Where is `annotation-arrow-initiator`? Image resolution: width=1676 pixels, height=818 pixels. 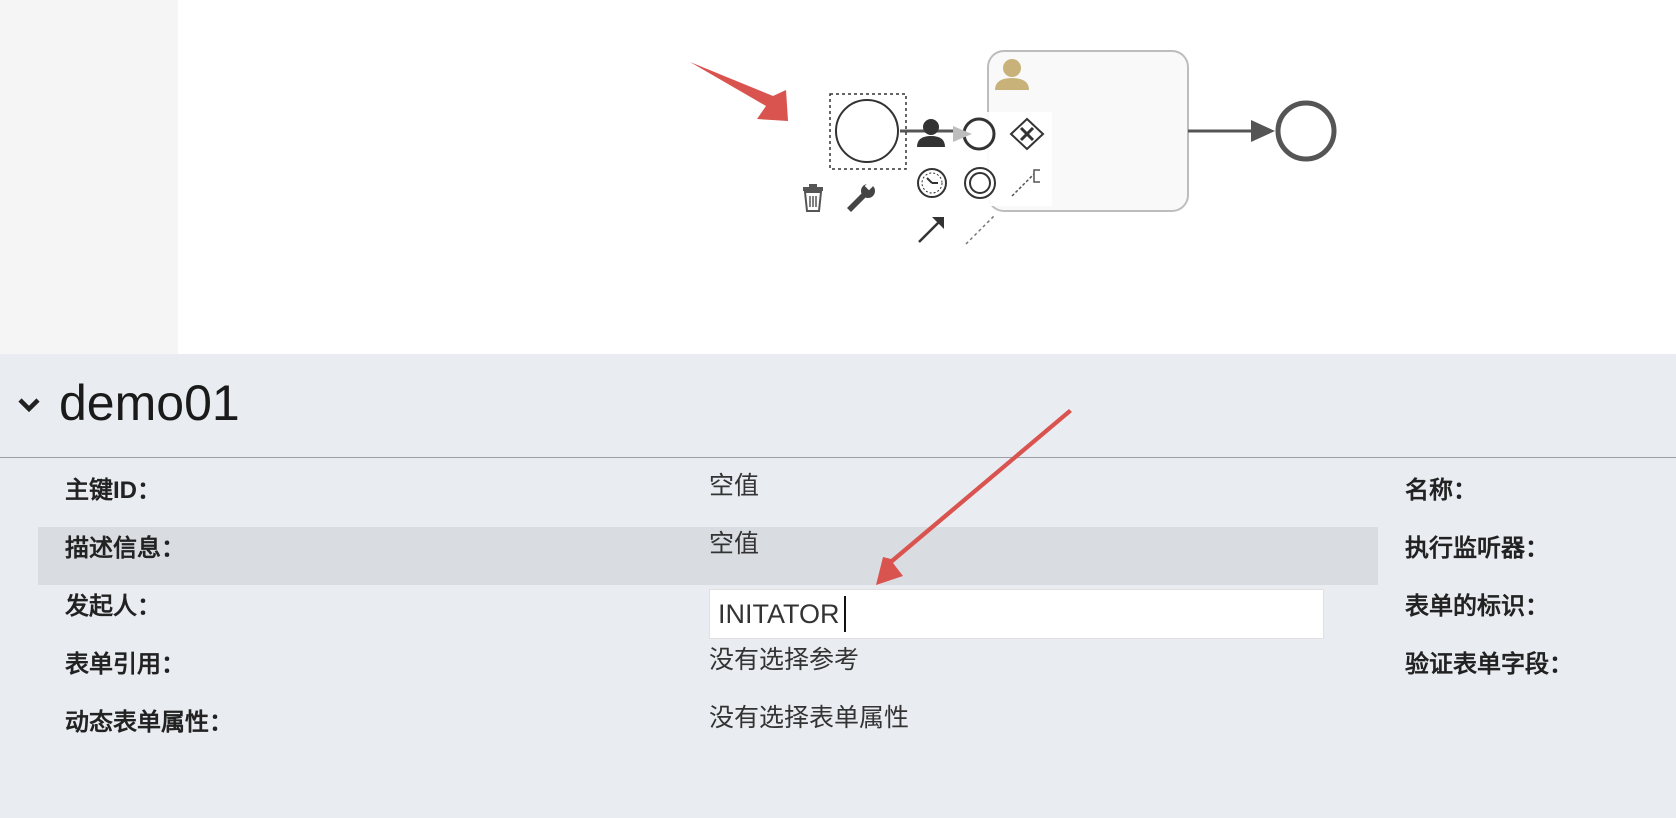 annotation-arrow-initiator is located at coordinates (974, 497).